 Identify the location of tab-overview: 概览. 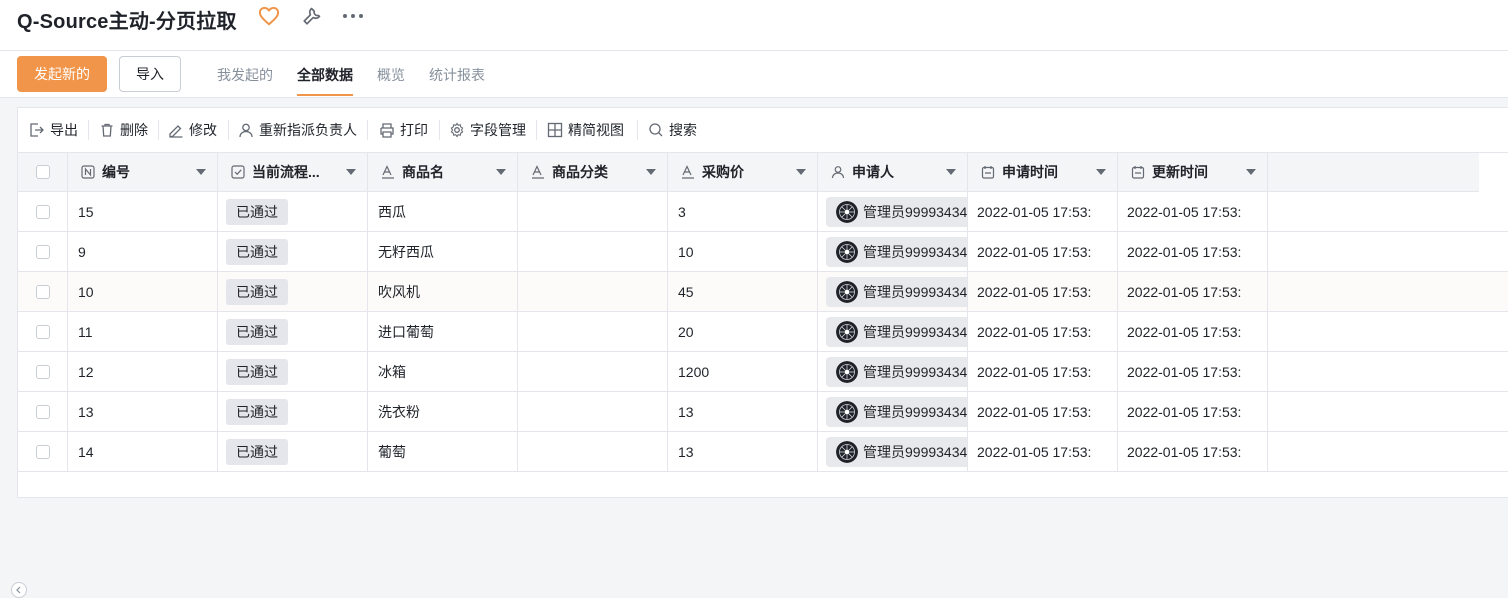
(391, 75).